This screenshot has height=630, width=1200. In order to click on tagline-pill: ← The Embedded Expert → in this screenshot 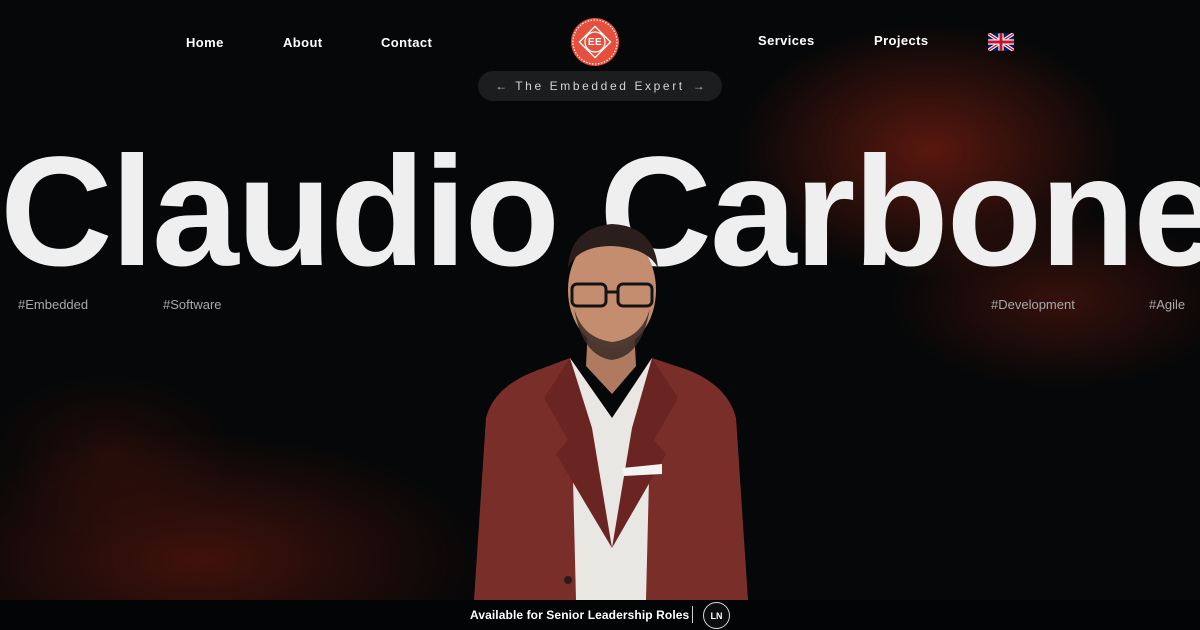, I will do `click(600, 86)`.